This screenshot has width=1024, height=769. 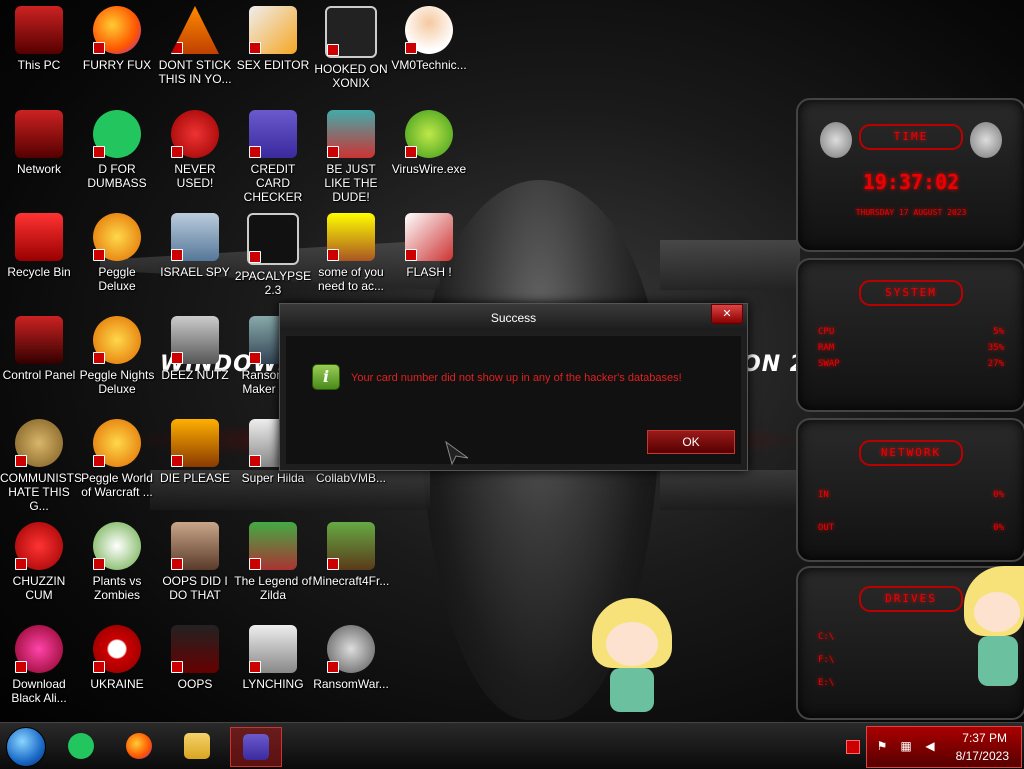 I want to click on gadget-title: DRIVES, so click(x=911, y=599).